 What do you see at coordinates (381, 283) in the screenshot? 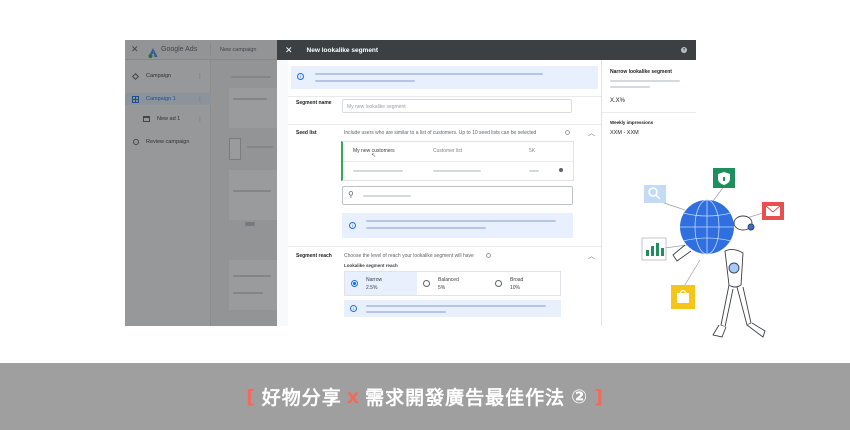
I see `reach-option-narrow: Narrow 2.5%` at bounding box center [381, 283].